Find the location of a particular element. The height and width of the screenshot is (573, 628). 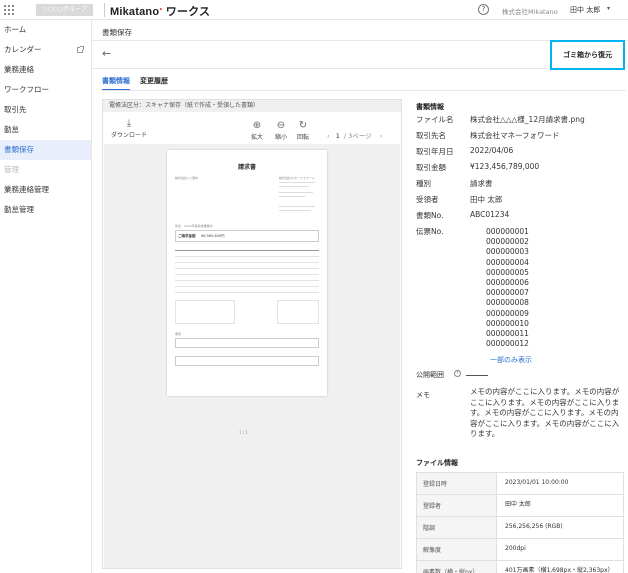

sidebar-item-business-contact: 業務連絡 is located at coordinates (45, 70).